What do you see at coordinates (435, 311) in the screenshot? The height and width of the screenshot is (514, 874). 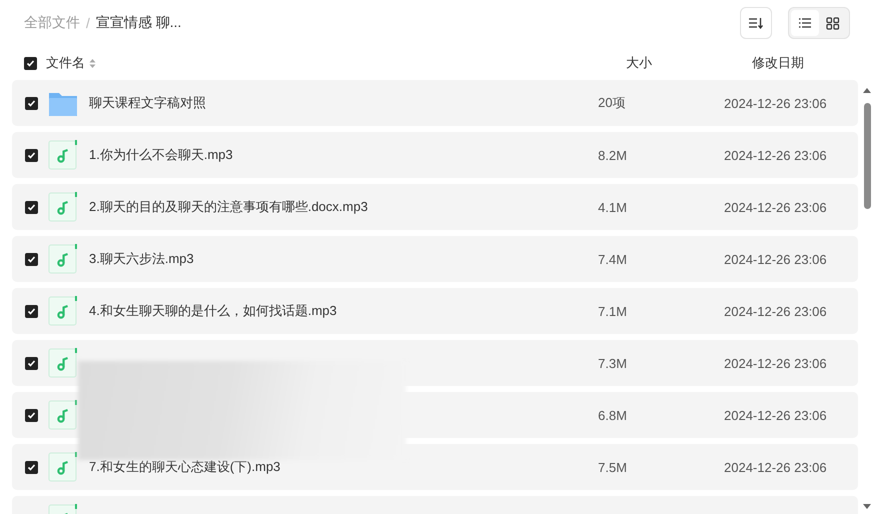 I see `file-row: 4.和女生聊天聊的是什么，如何找话题.mp3 7.1M 2024-12-26 23:06` at bounding box center [435, 311].